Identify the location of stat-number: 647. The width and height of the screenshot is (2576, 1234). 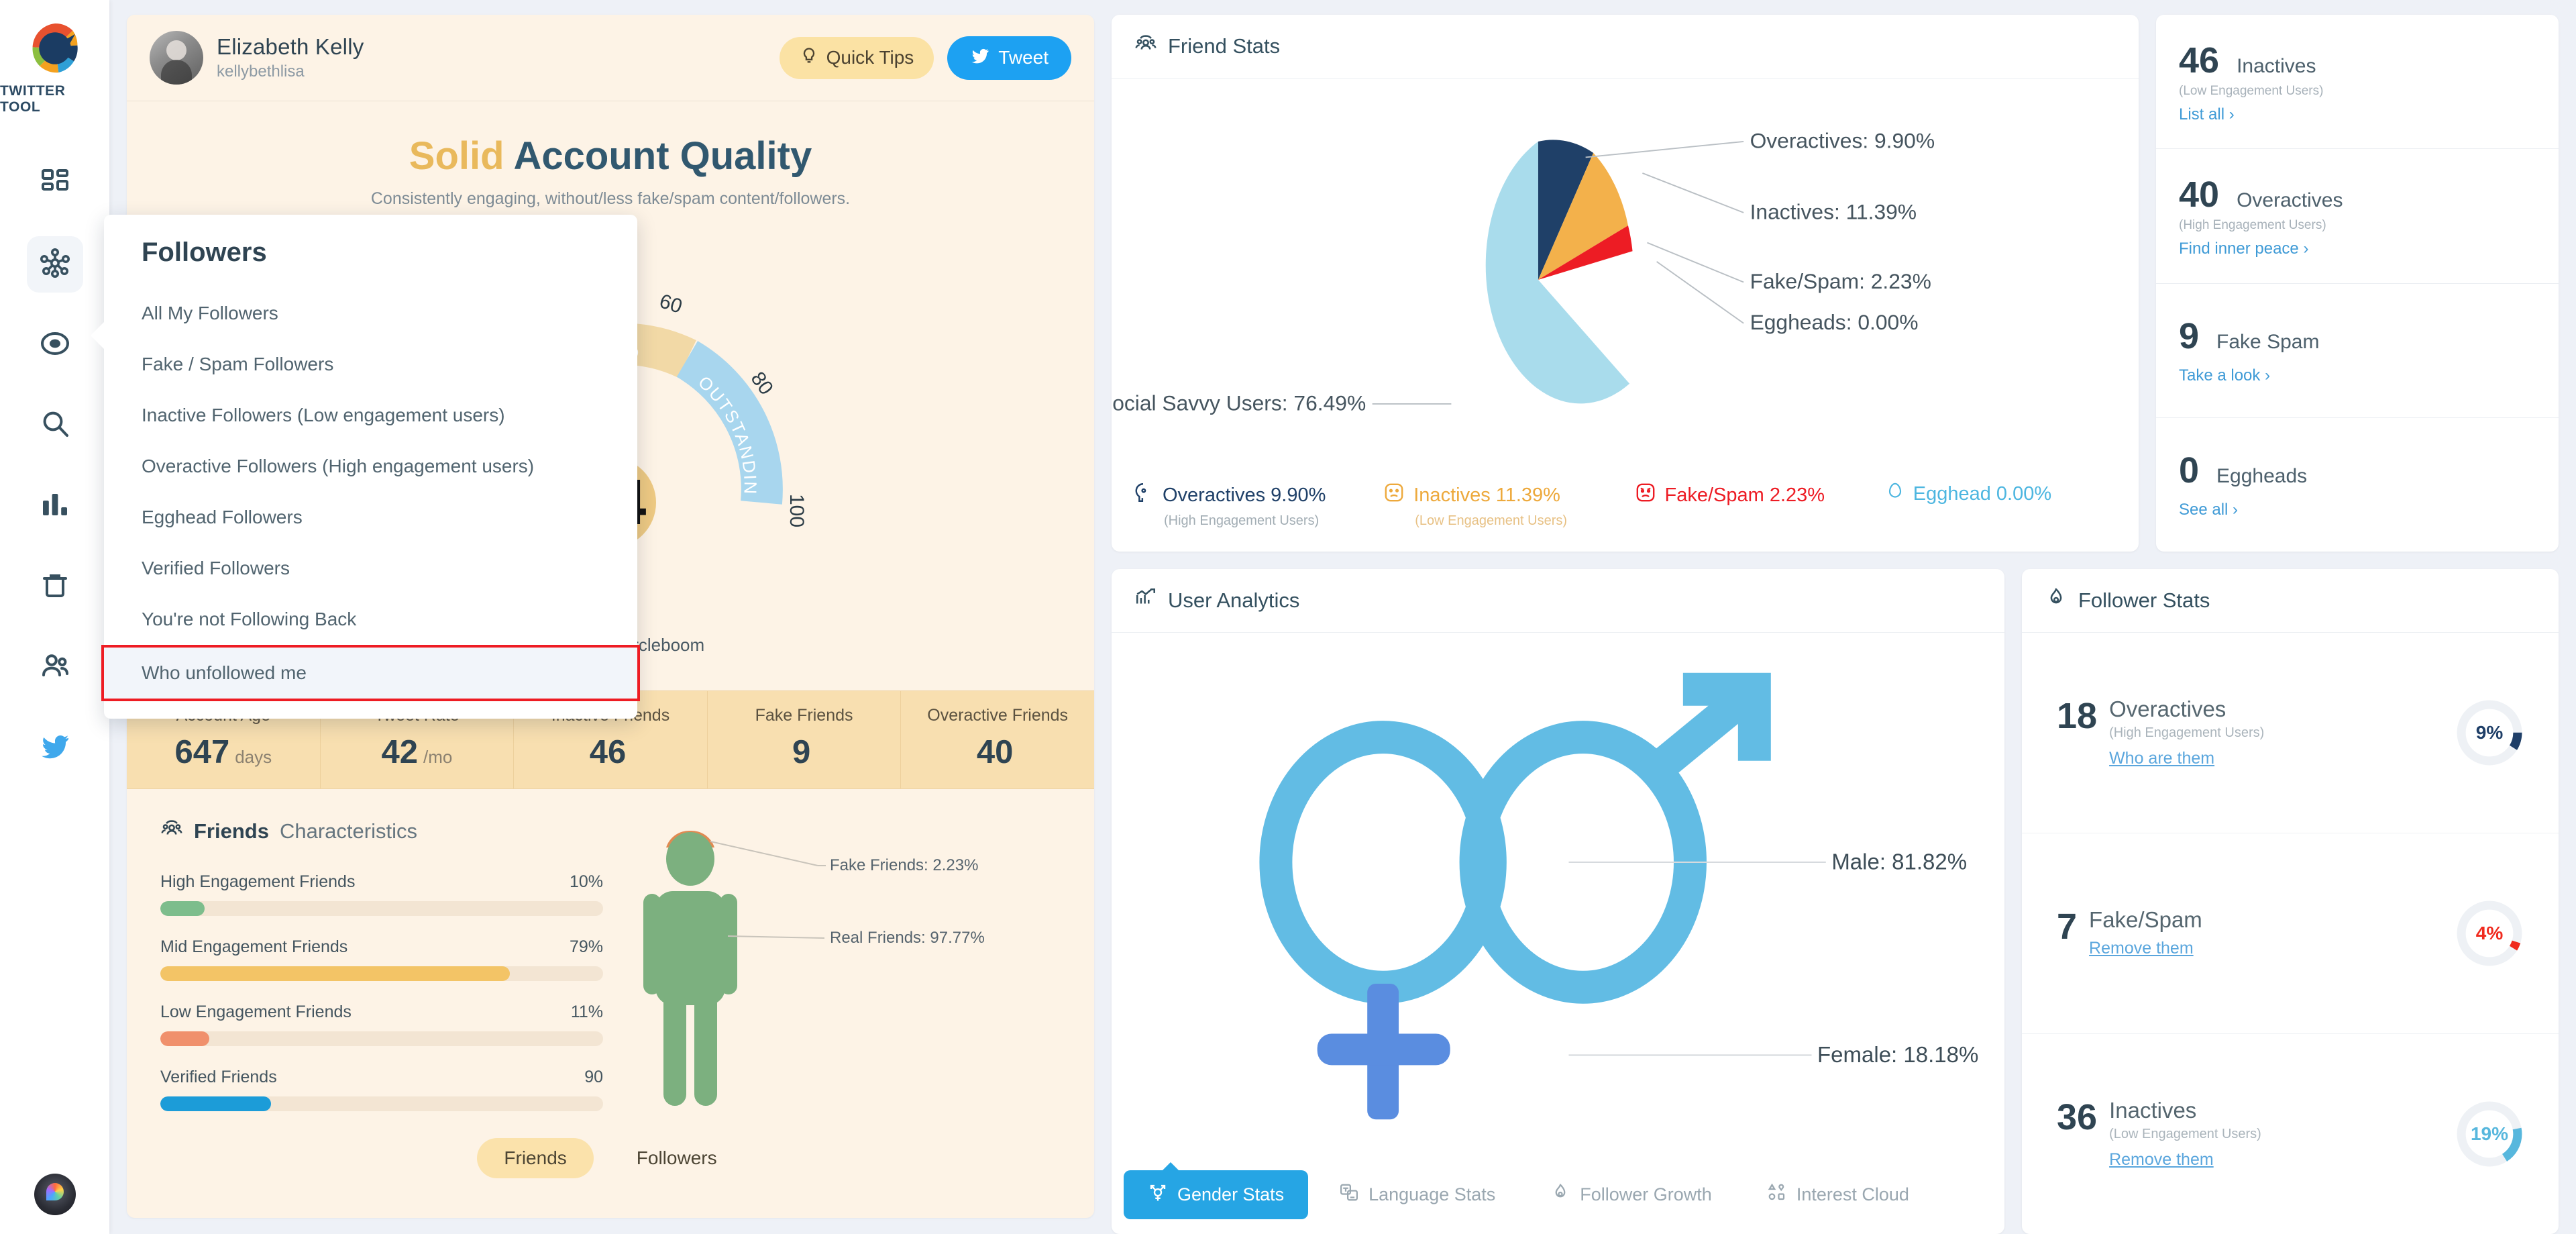
(202, 752).